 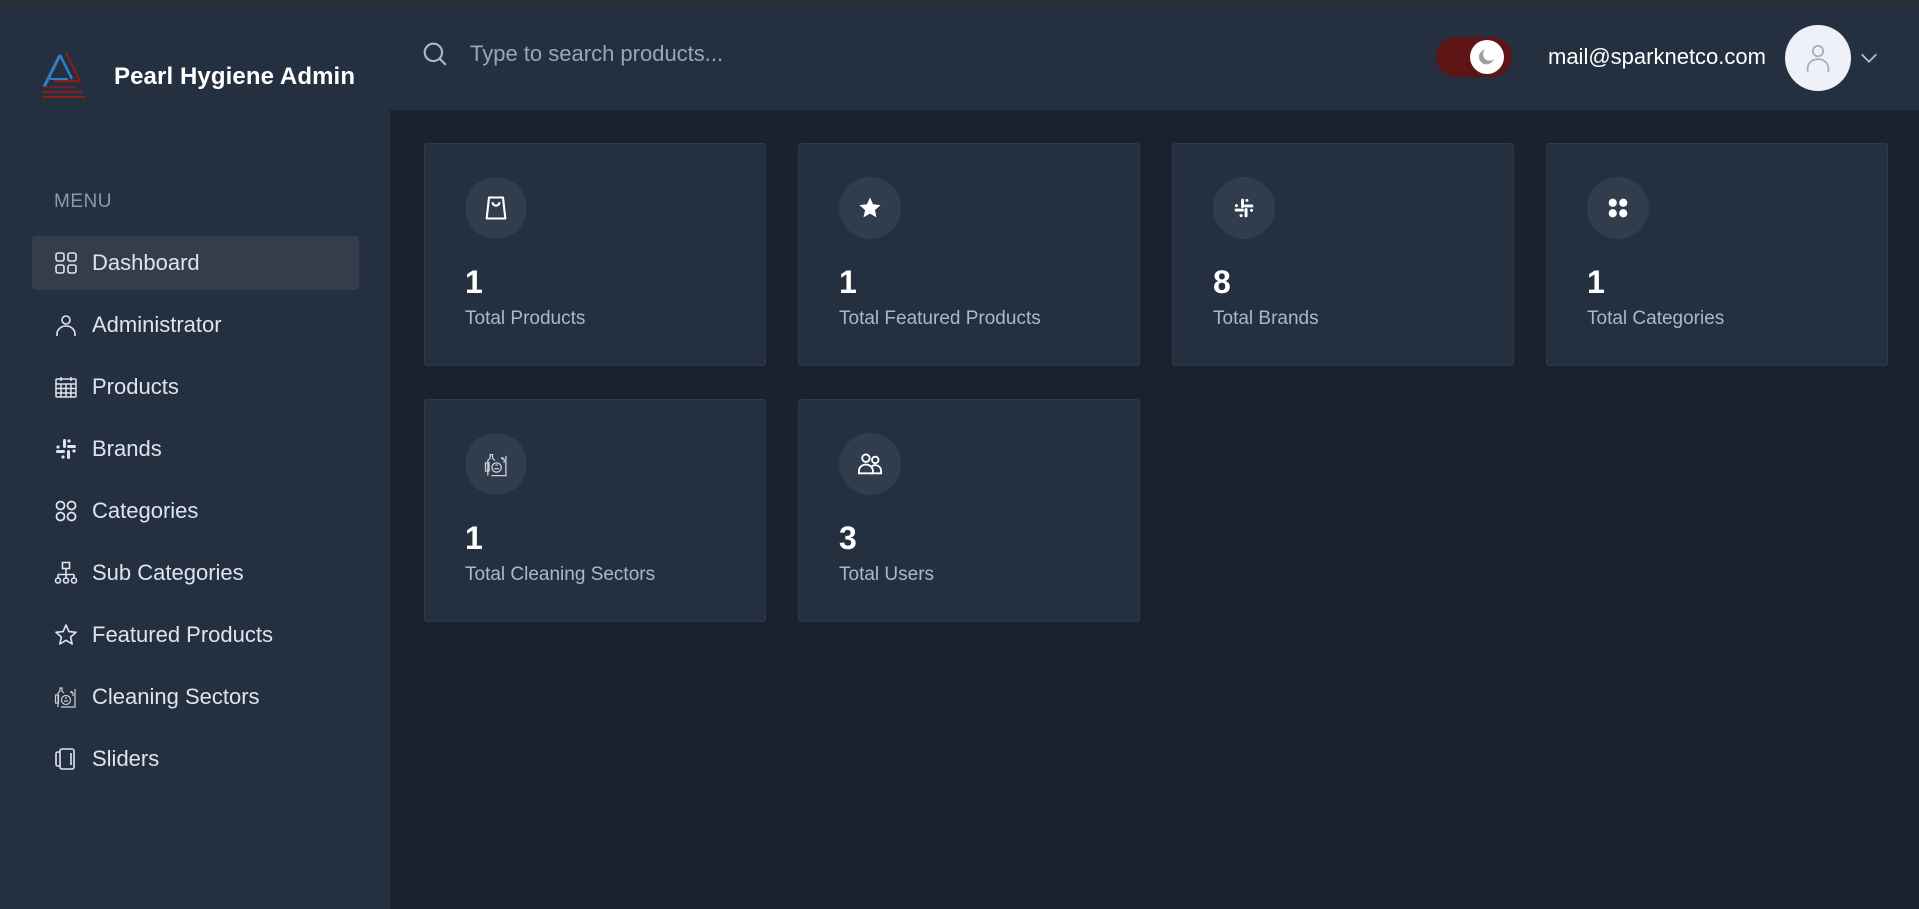 I want to click on sidebar-item-label: Products, so click(x=135, y=386).